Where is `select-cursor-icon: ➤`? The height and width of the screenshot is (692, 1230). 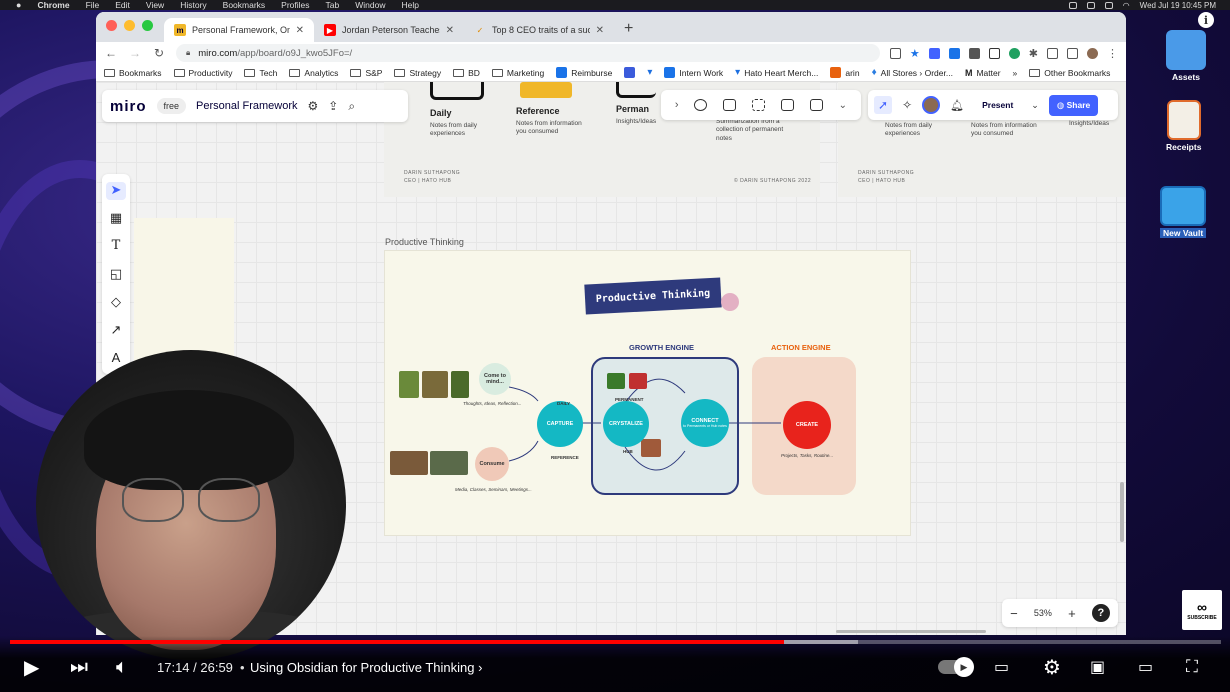
select-cursor-icon: ➤ is located at coordinates (116, 191).